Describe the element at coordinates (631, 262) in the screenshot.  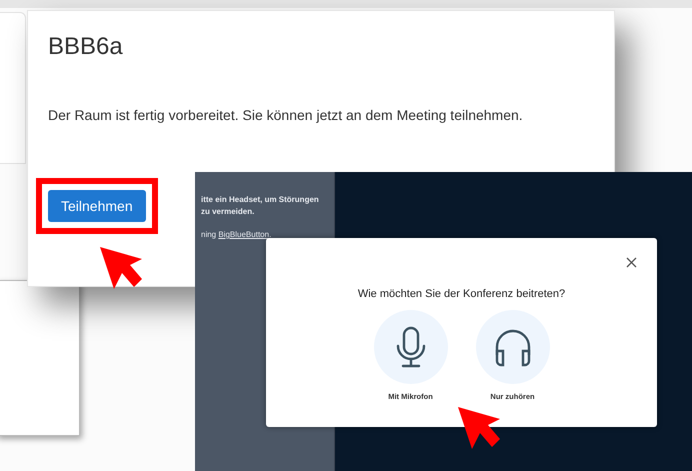
I see `close-icon` at that location.